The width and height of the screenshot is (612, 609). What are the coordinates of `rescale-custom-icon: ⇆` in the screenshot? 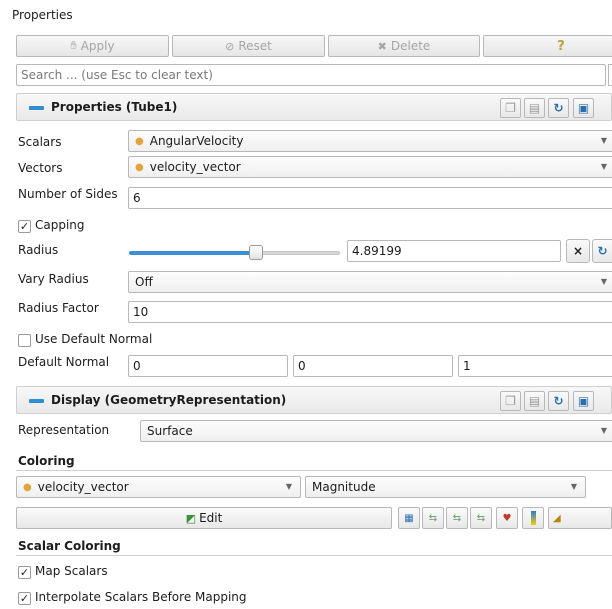 It's located at (457, 518).